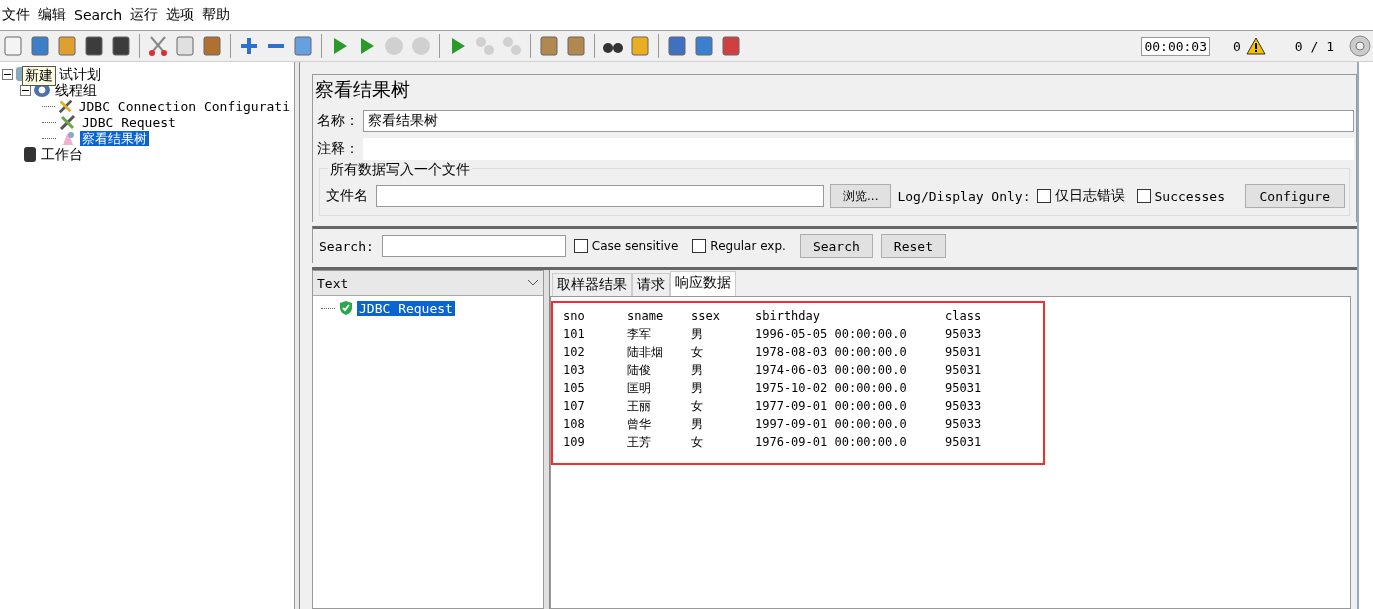 The image size is (1373, 609). What do you see at coordinates (574, 406) in the screenshot?
I see `table-cell-text: 107` at bounding box center [574, 406].